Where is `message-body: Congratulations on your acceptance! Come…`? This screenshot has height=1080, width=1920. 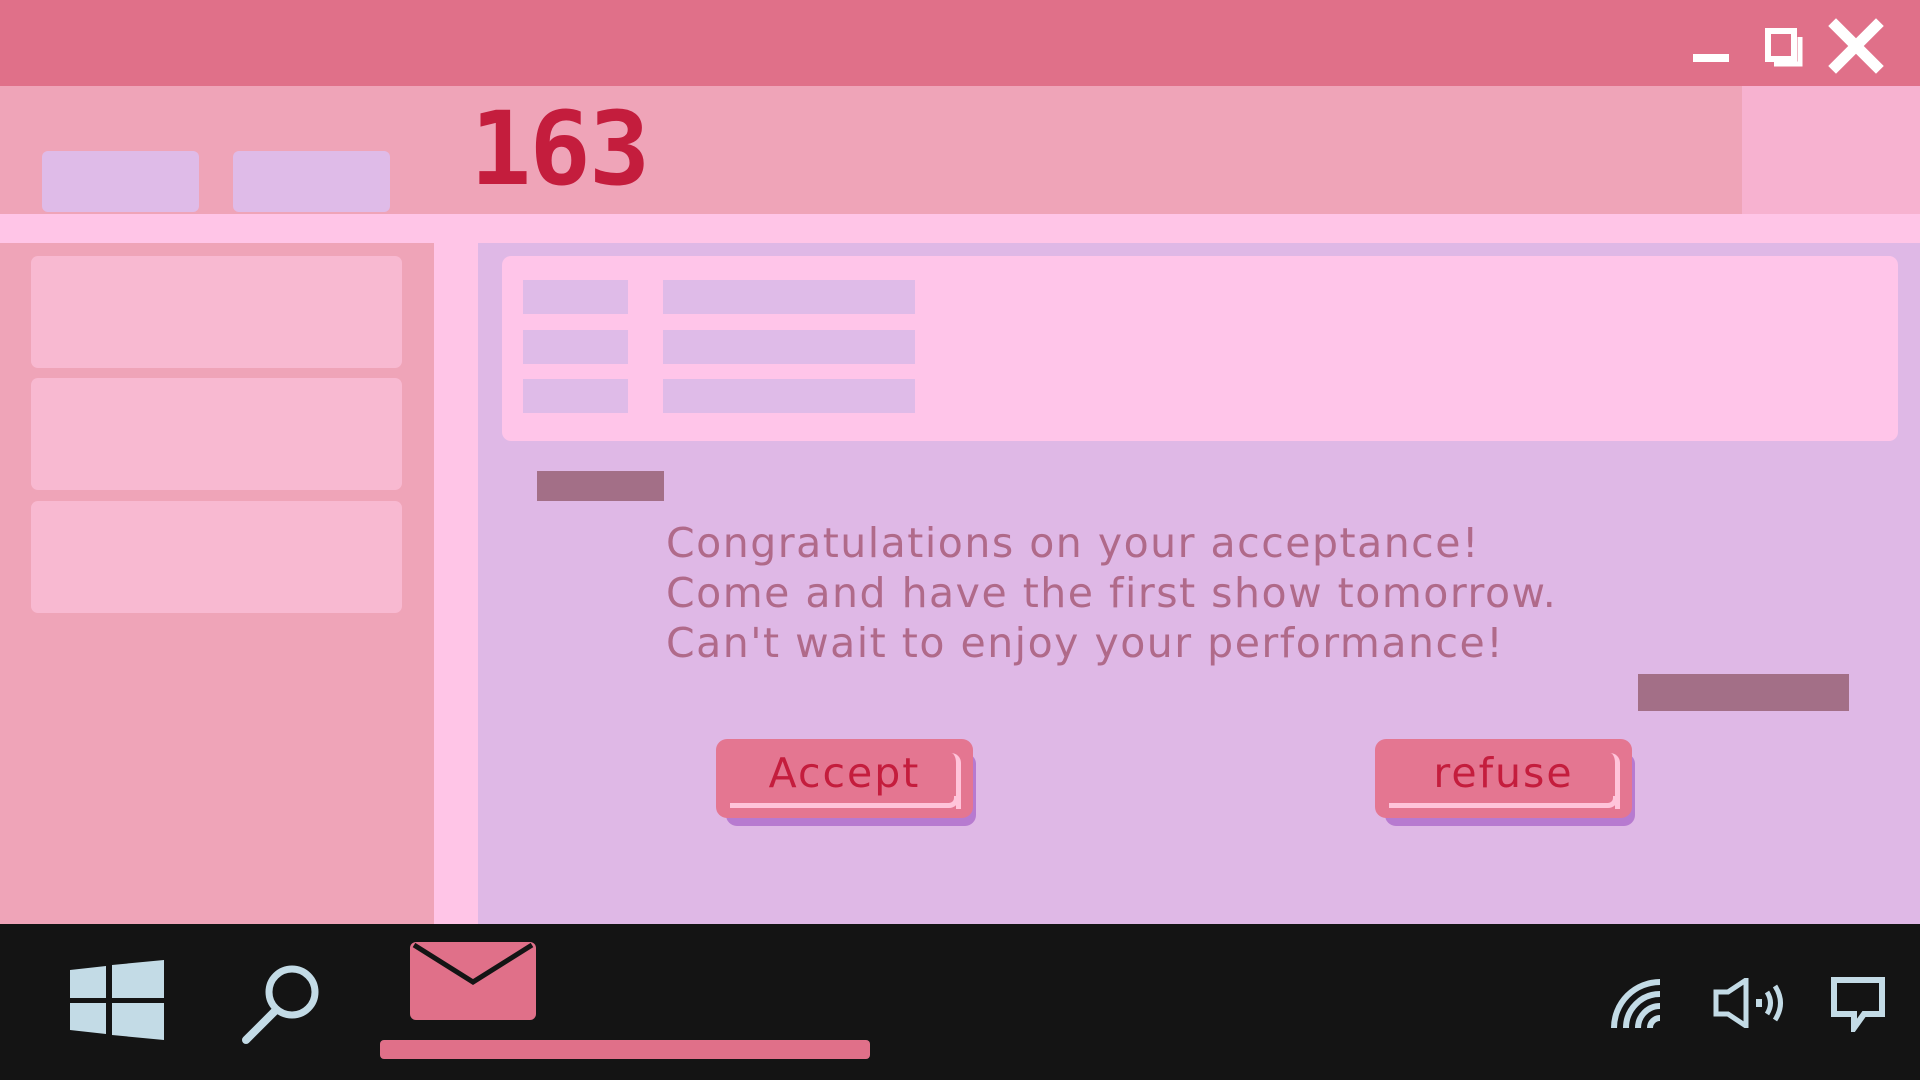 message-body: Congratulations on your acceptance! Come… is located at coordinates (1191, 593).